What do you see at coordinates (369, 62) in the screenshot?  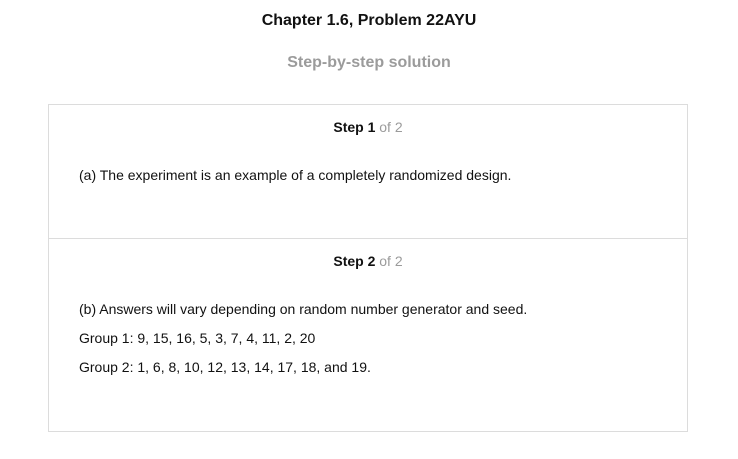 I see `solution-subtitle: Step-by-step solution` at bounding box center [369, 62].